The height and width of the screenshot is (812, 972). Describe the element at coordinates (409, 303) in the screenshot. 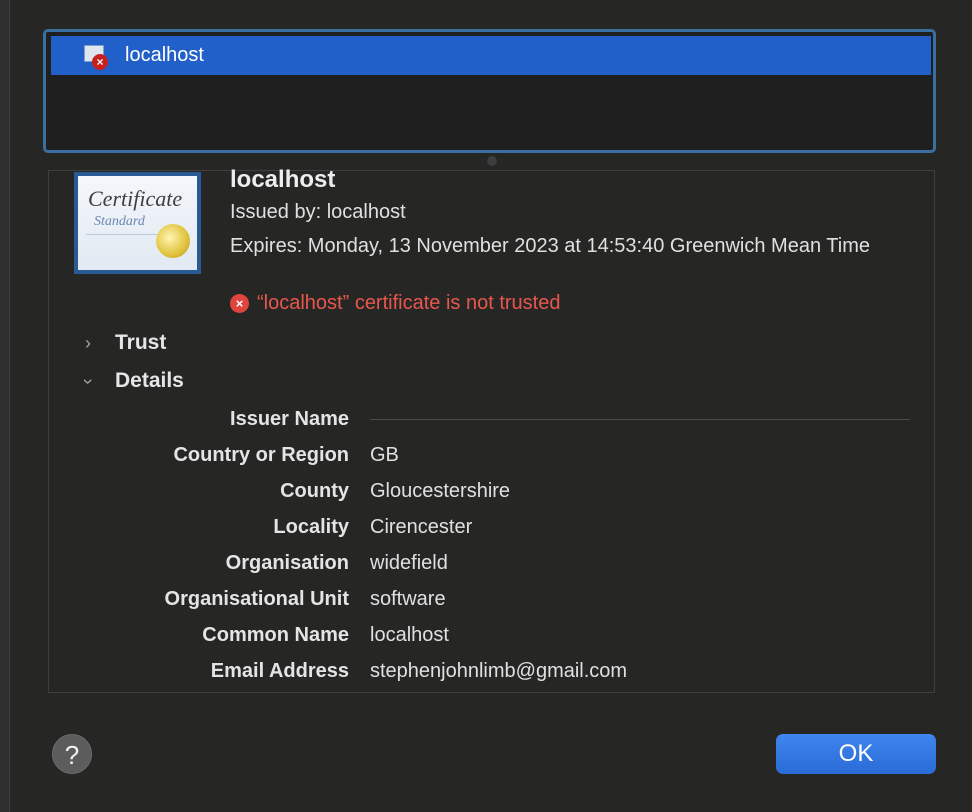

I see `trust-warning-text: “localhost” certificate is not trusted` at that location.